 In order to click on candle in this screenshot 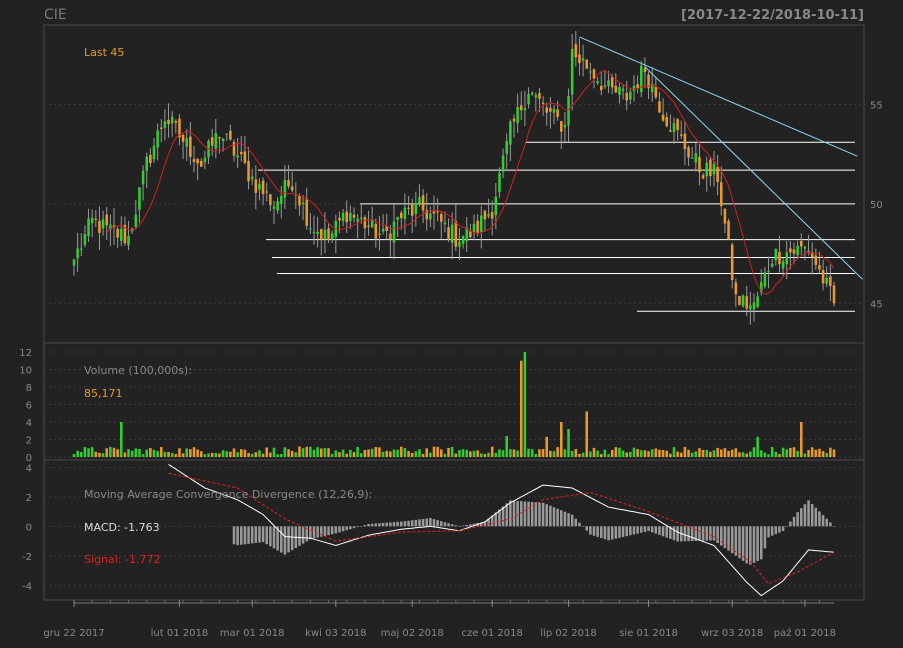, I will do `click(641, 79)`.